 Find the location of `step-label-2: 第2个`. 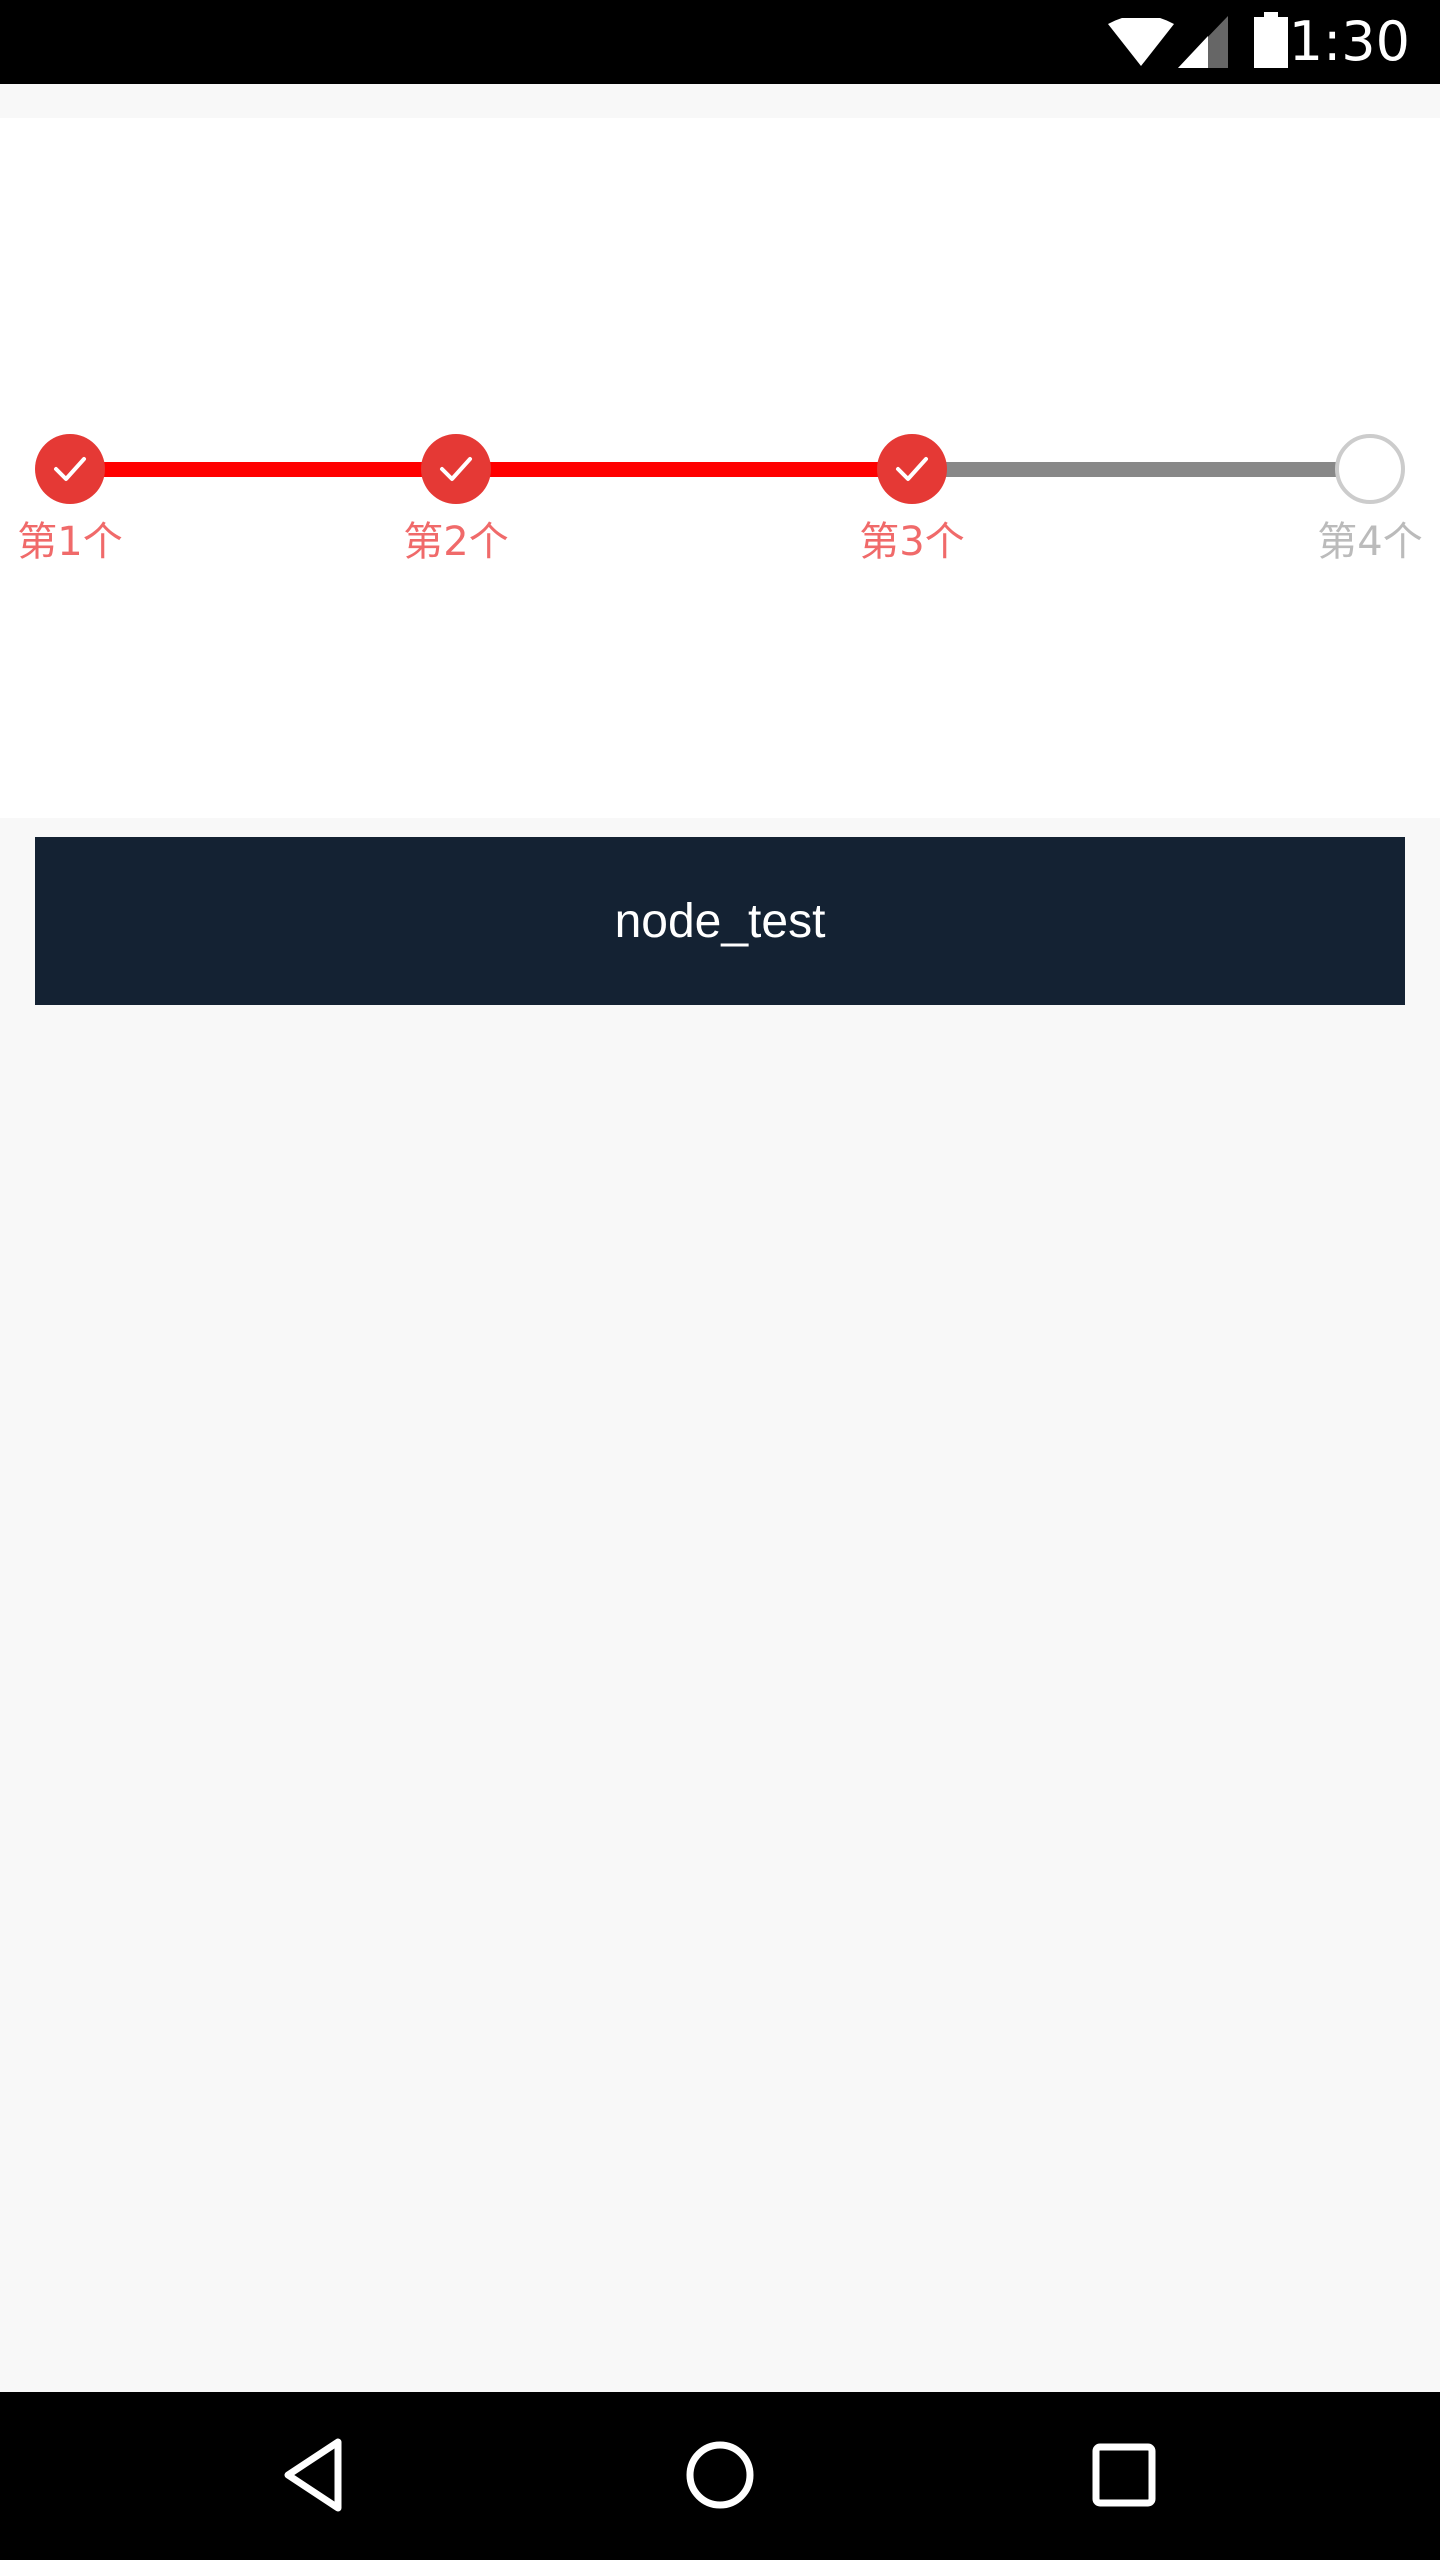

step-label-2: 第2个 is located at coordinates (456, 542).